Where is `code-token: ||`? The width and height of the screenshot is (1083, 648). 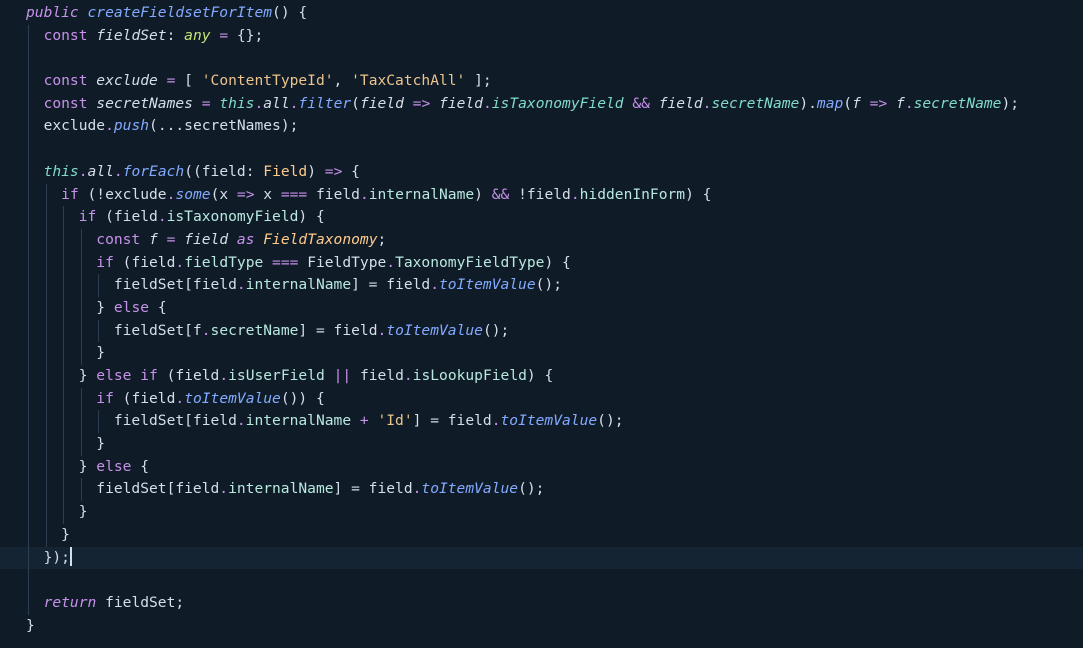 code-token: || is located at coordinates (342, 375).